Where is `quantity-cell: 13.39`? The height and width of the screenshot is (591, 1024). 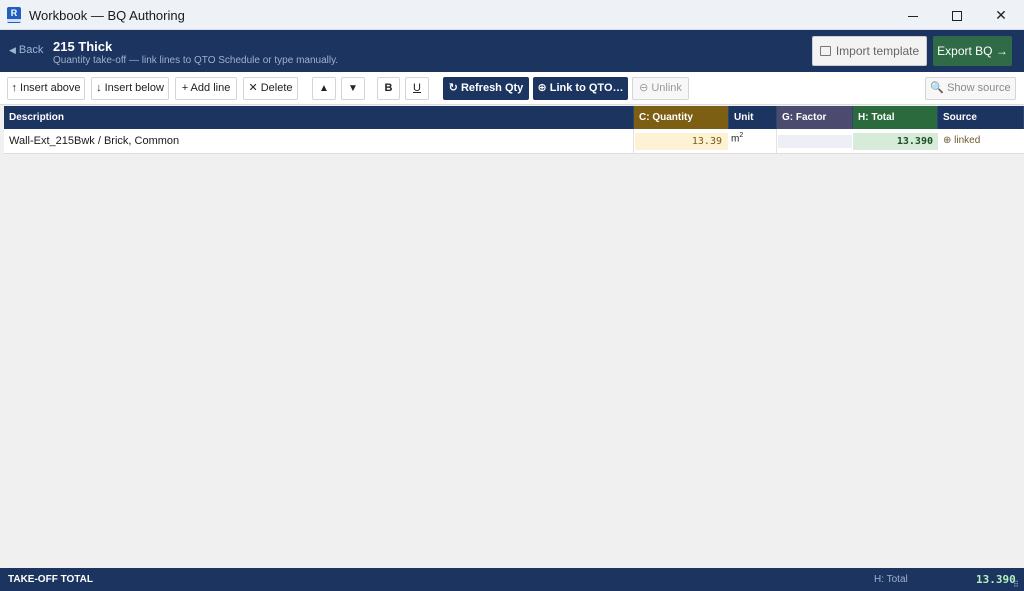 quantity-cell: 13.39 is located at coordinates (681, 141).